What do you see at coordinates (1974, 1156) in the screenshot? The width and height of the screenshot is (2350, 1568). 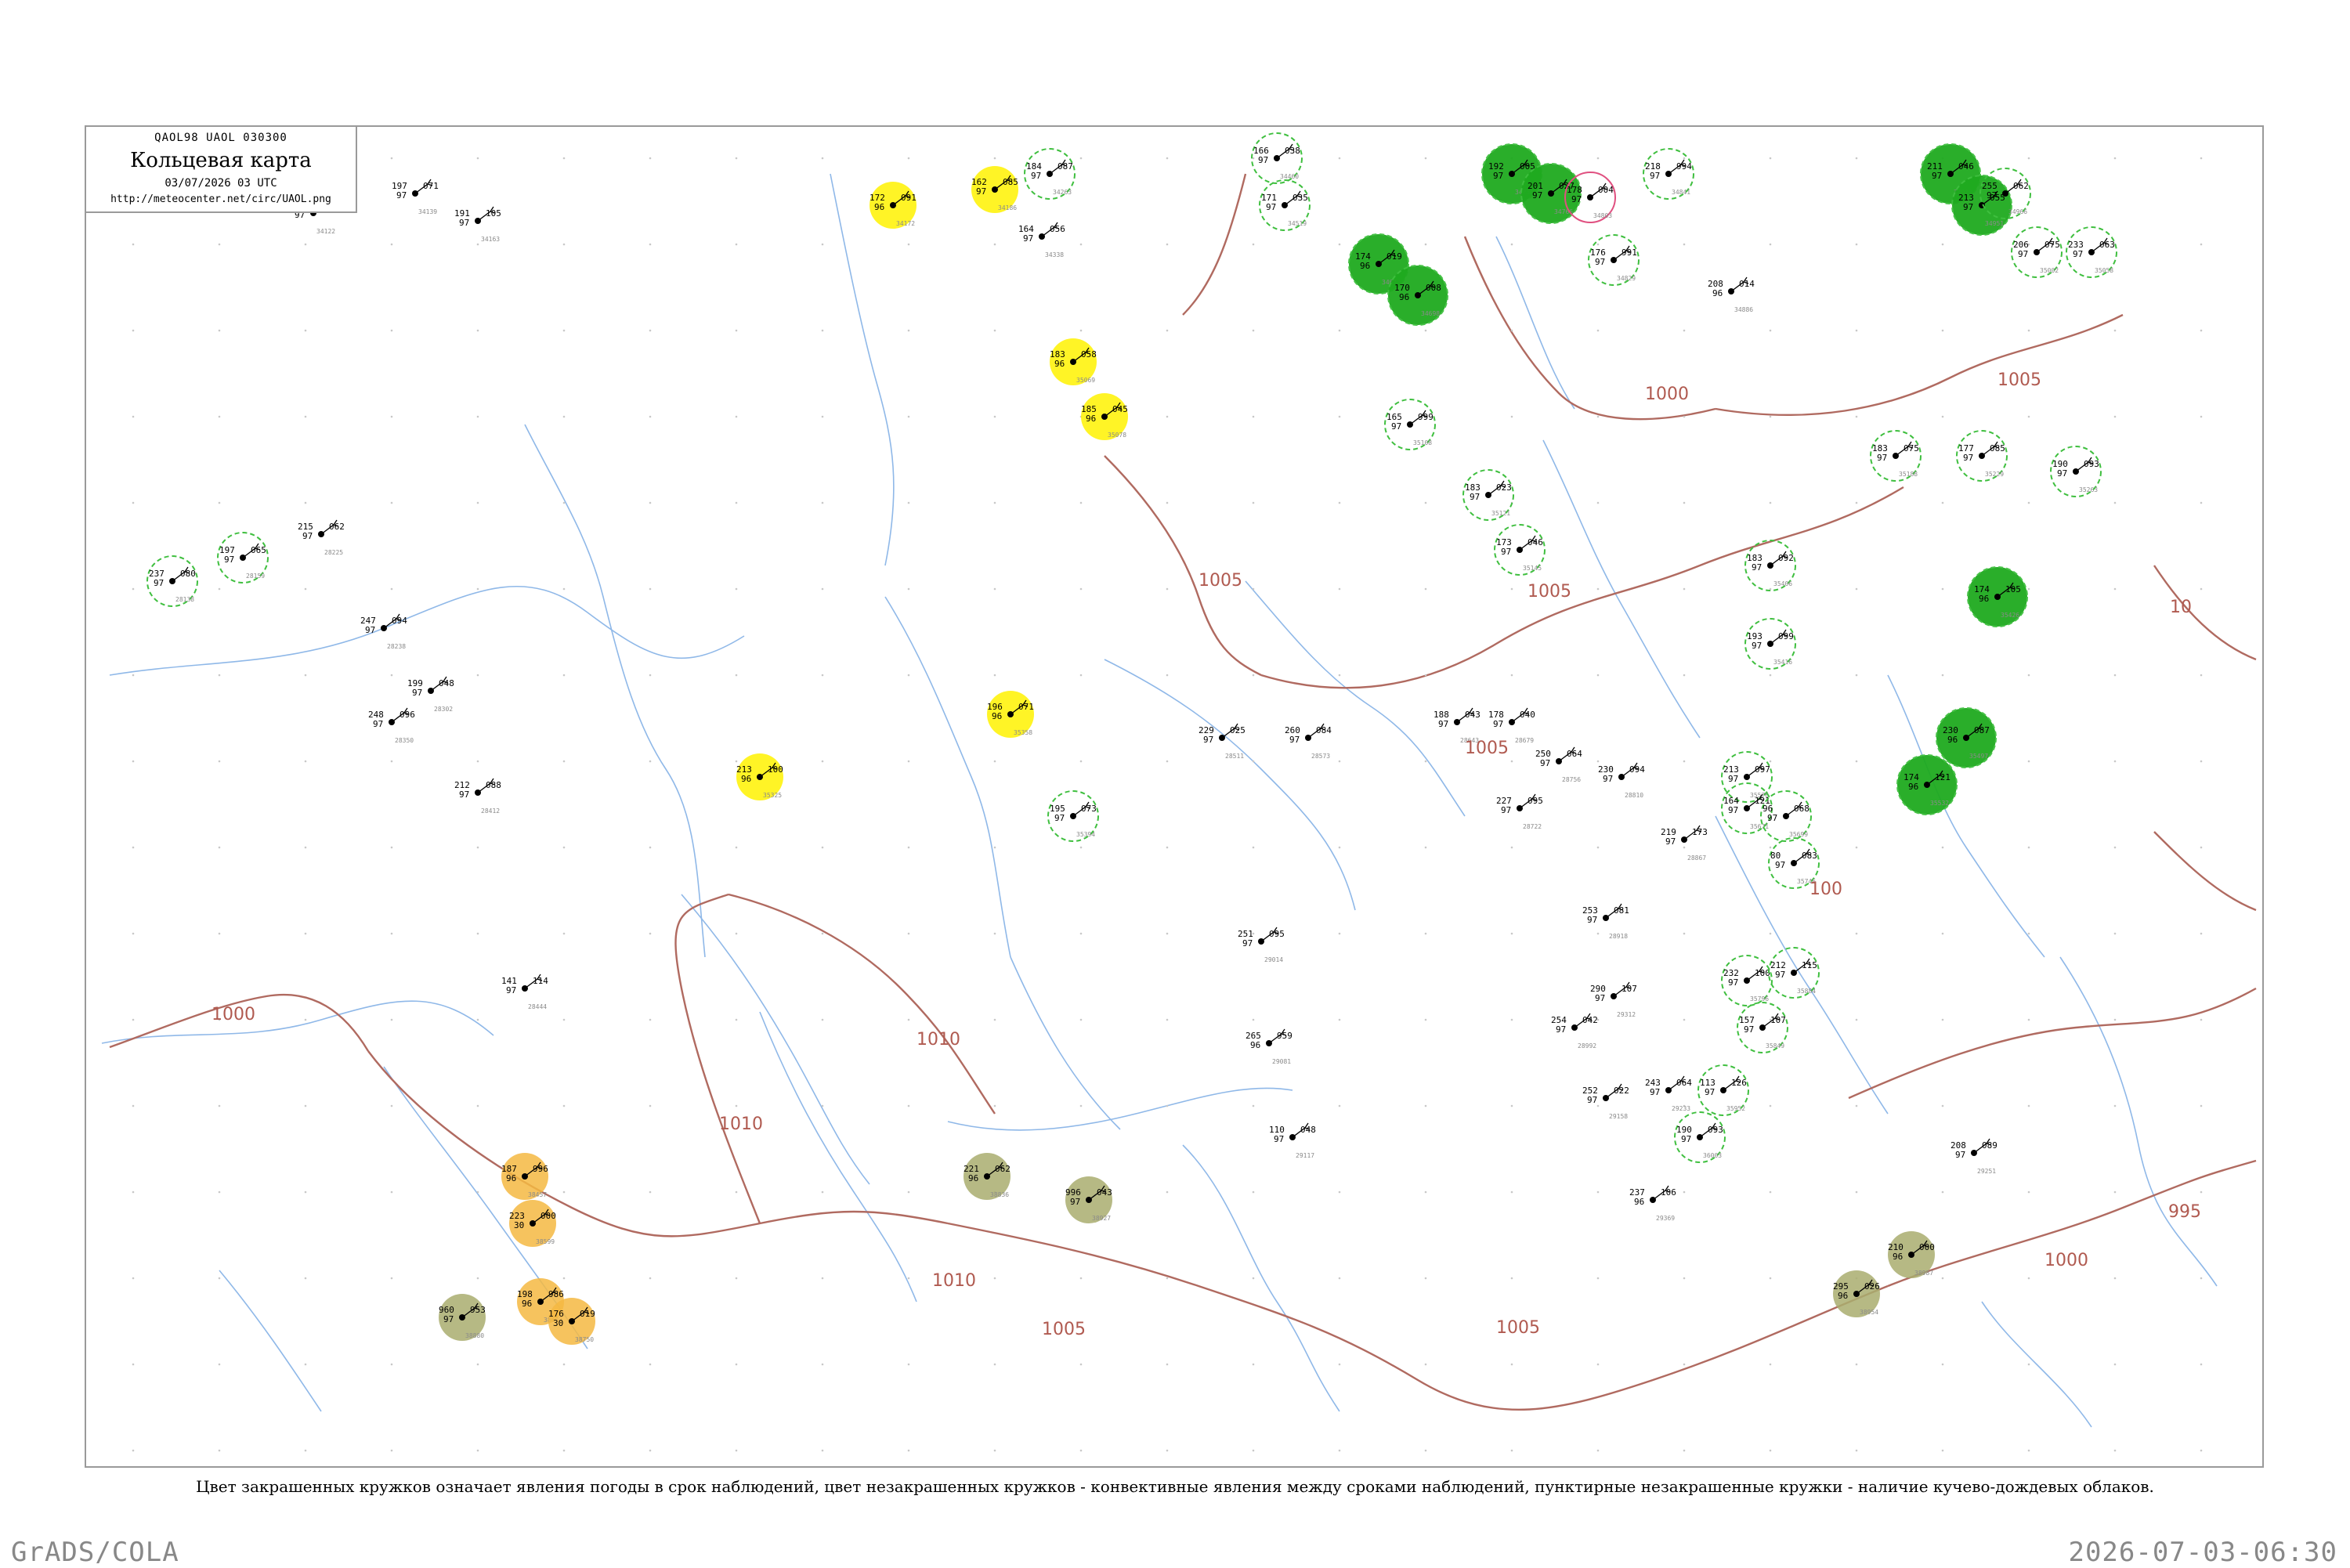 I see `station-29251: 2089708929251` at bounding box center [1974, 1156].